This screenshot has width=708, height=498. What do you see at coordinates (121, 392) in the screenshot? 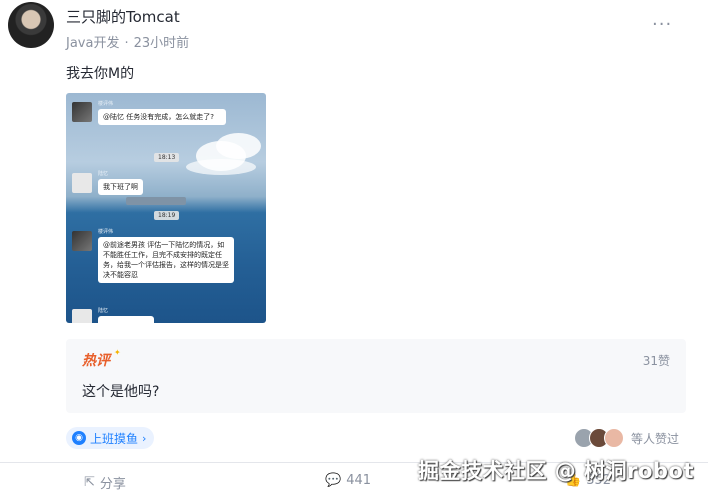
I see `hot-comment-text: 这个是他吗?` at bounding box center [121, 392].